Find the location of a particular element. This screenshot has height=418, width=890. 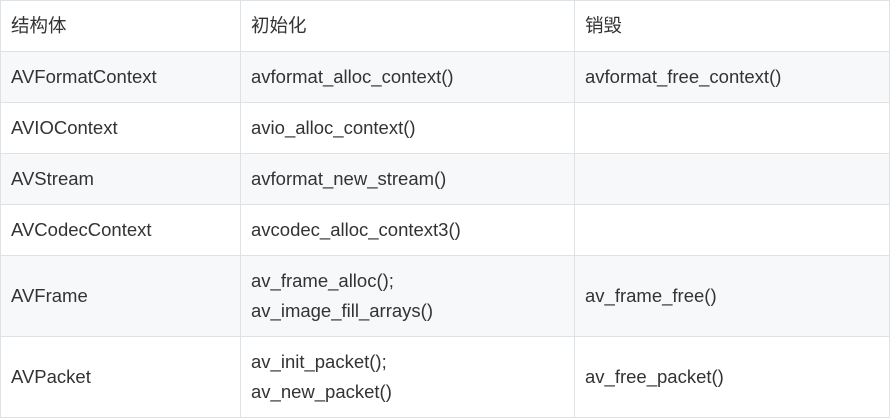

init-cell: avformat_alloc_context() is located at coordinates (407, 77).